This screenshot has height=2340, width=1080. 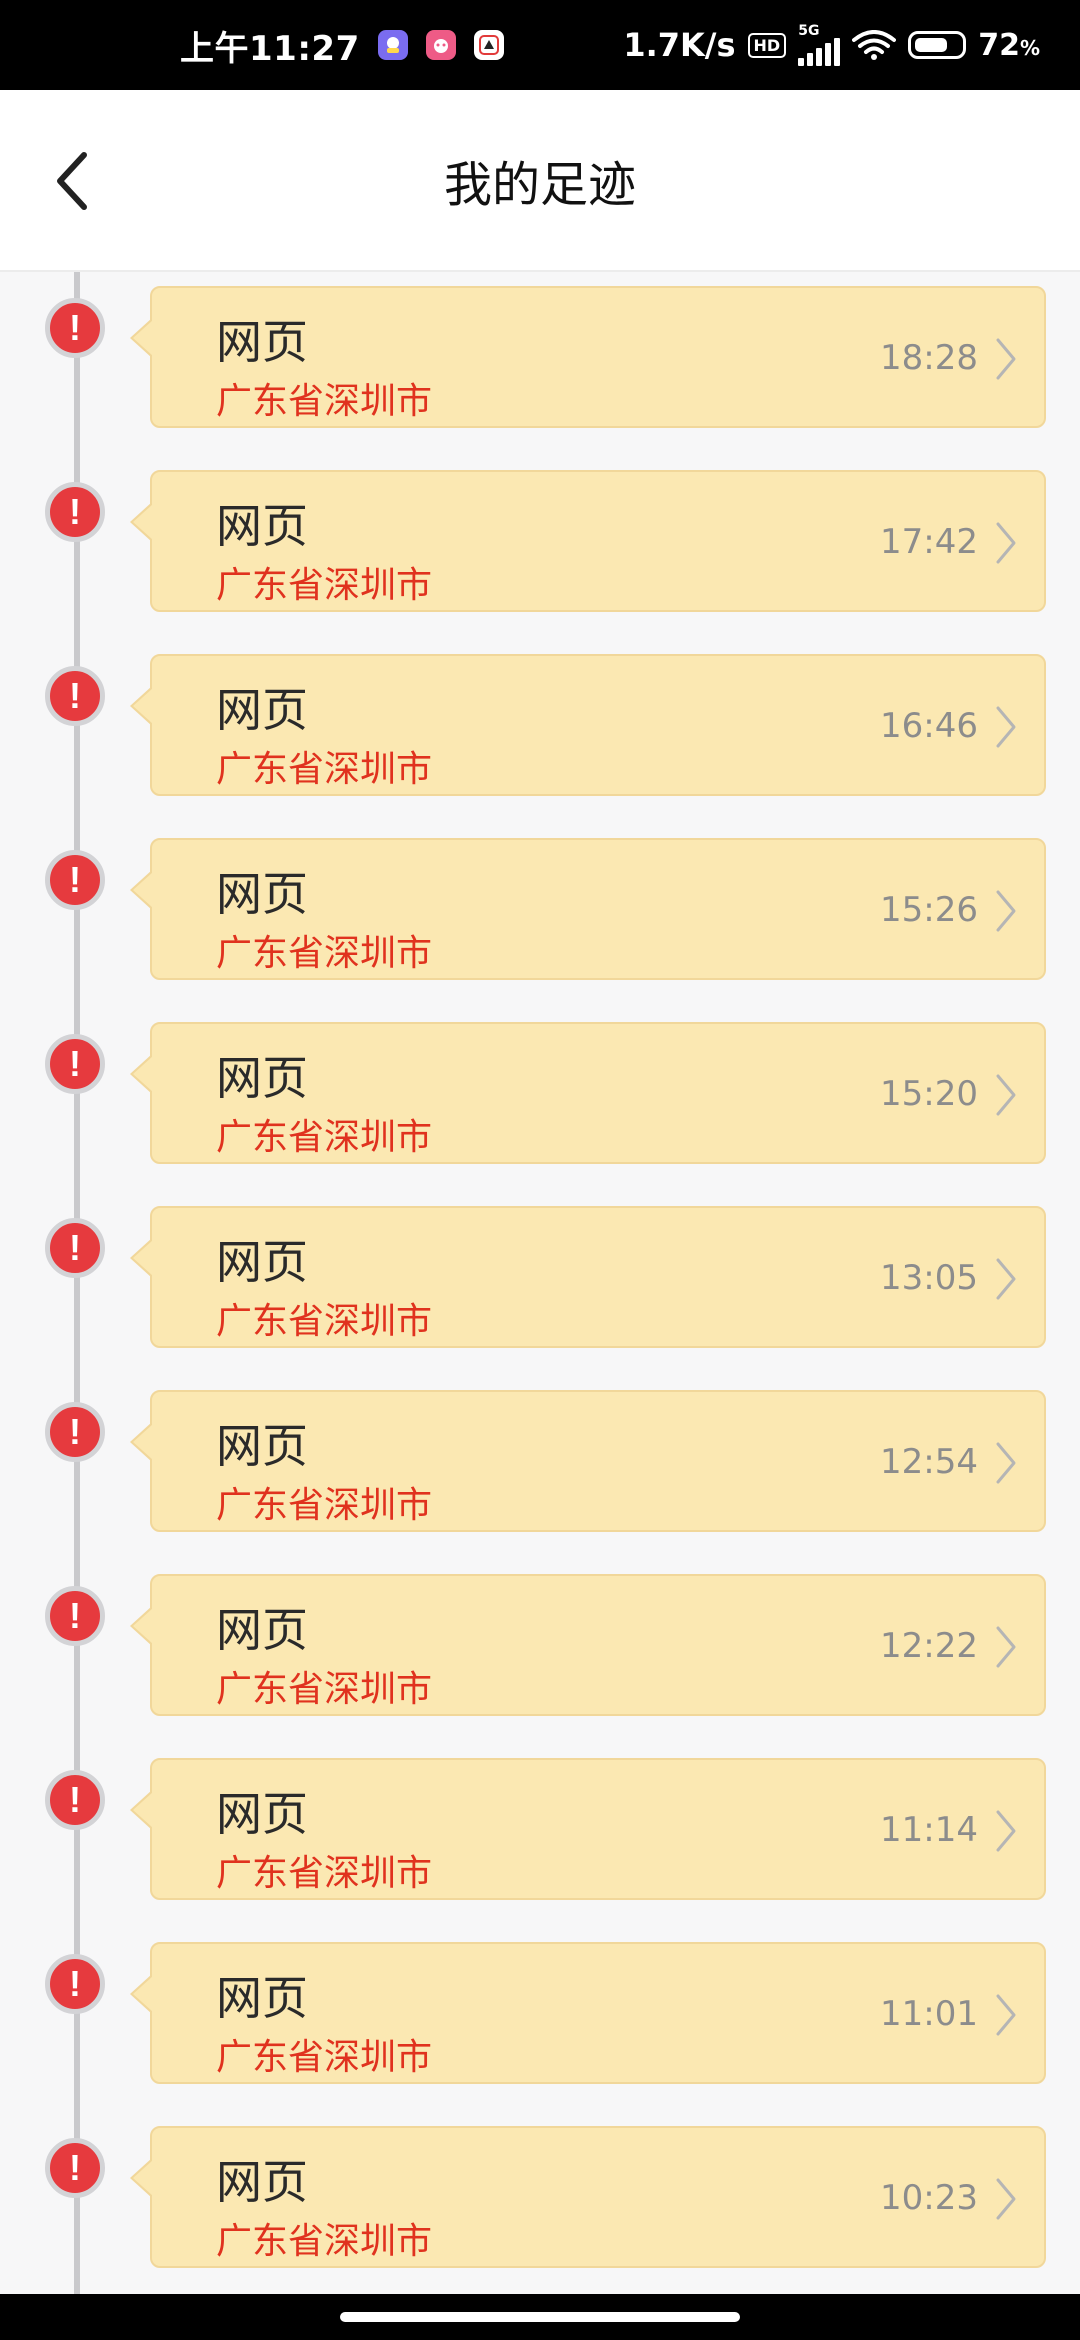 What do you see at coordinates (809, 31) in the screenshot?
I see `network-type: 5G` at bounding box center [809, 31].